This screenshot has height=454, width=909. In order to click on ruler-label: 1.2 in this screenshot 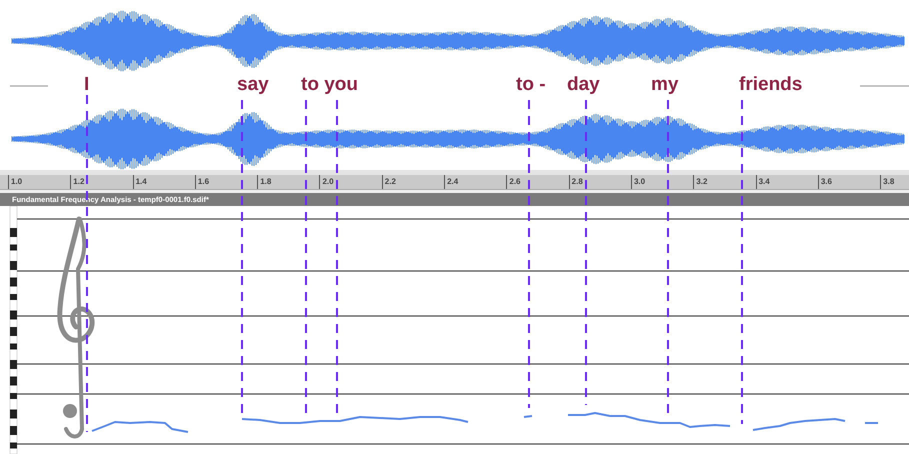, I will do `click(101, 182)`.